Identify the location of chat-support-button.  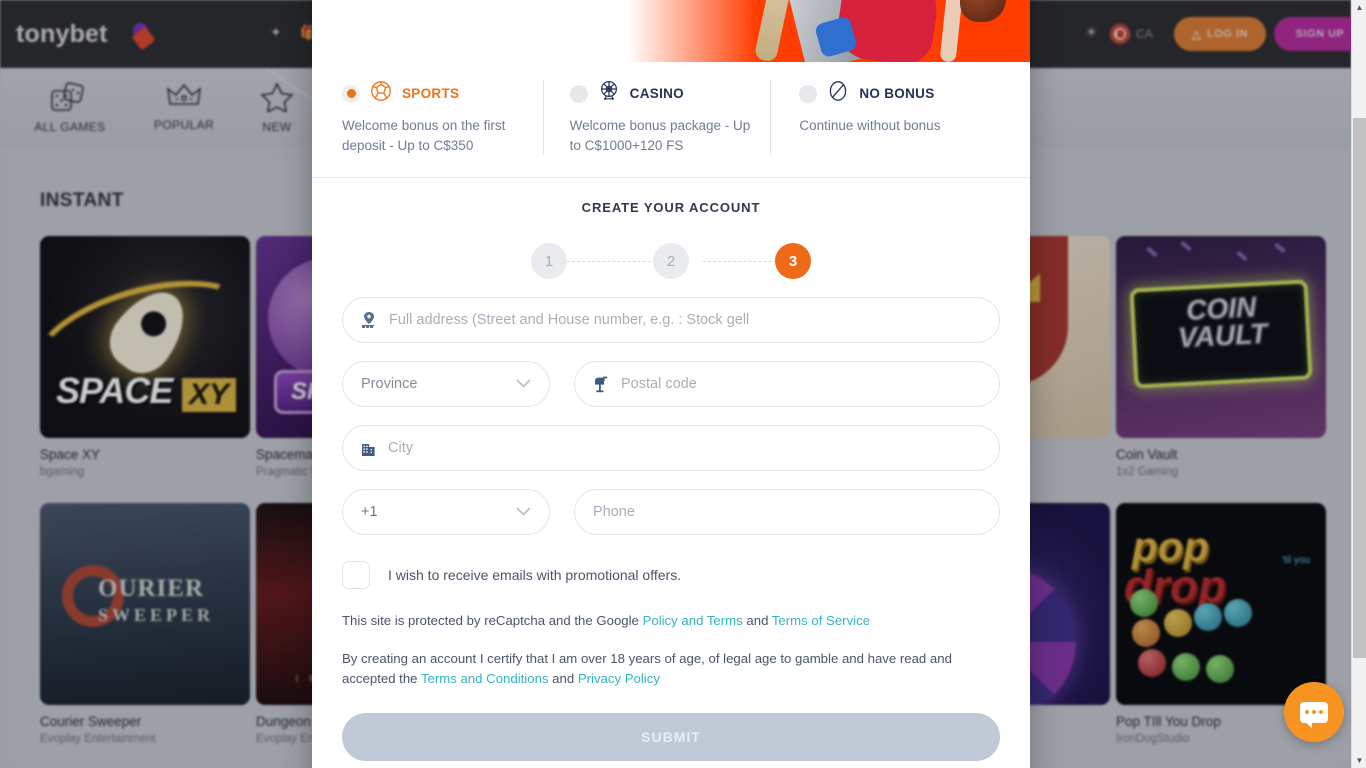
(1314, 712).